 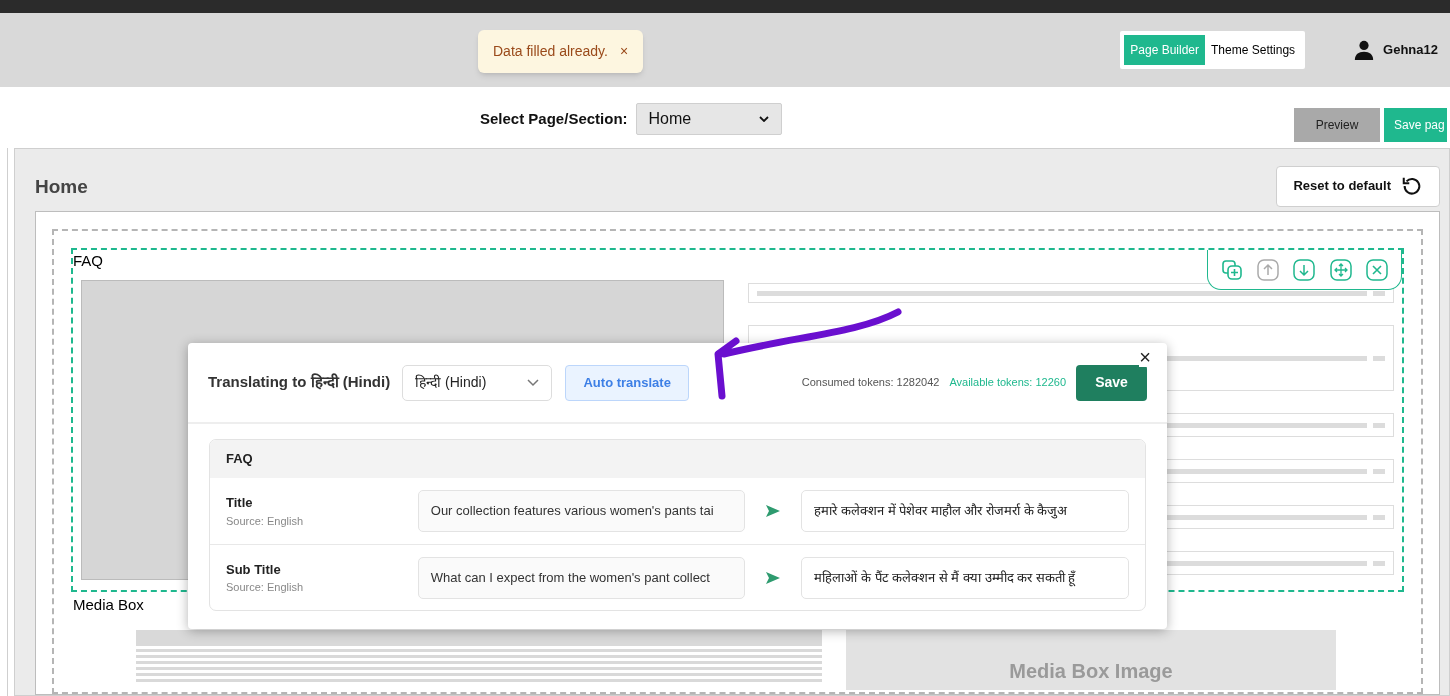 What do you see at coordinates (624, 51) in the screenshot?
I see `close-button: ×` at bounding box center [624, 51].